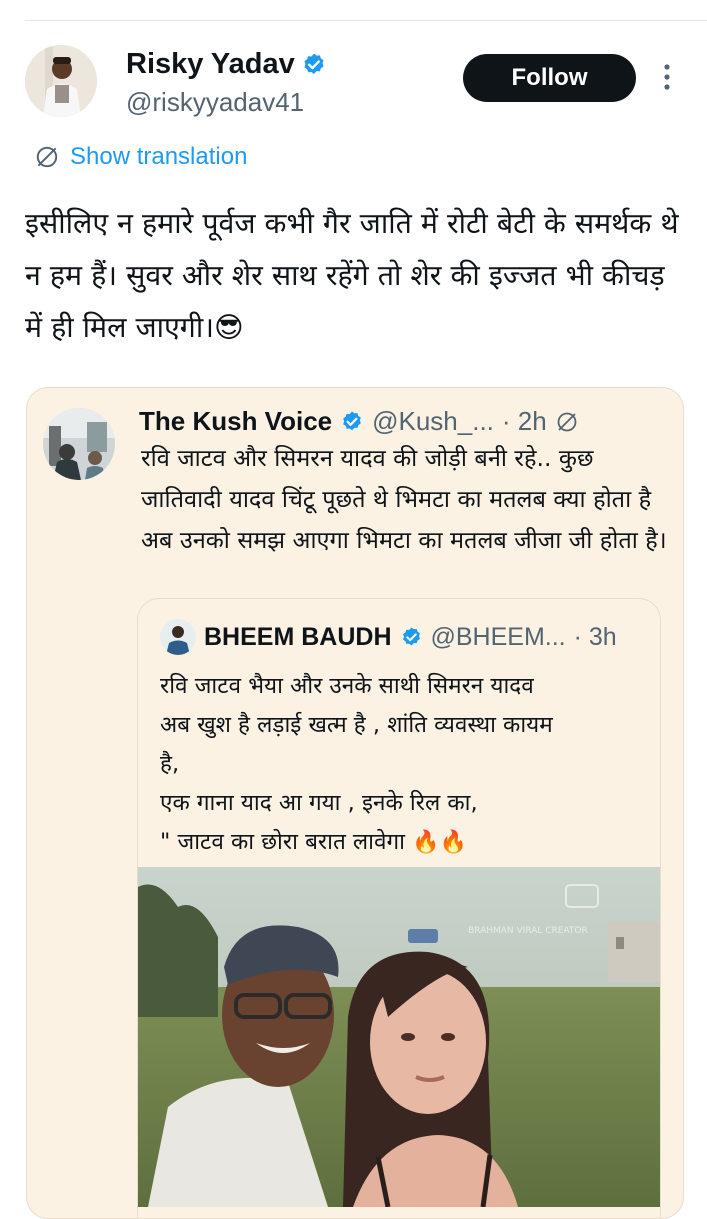  Describe the element at coordinates (347, 686) in the screenshot. I see `nested-quote-line: रवि जाटव भैया और उनके साथी सिमरन यादव` at that location.